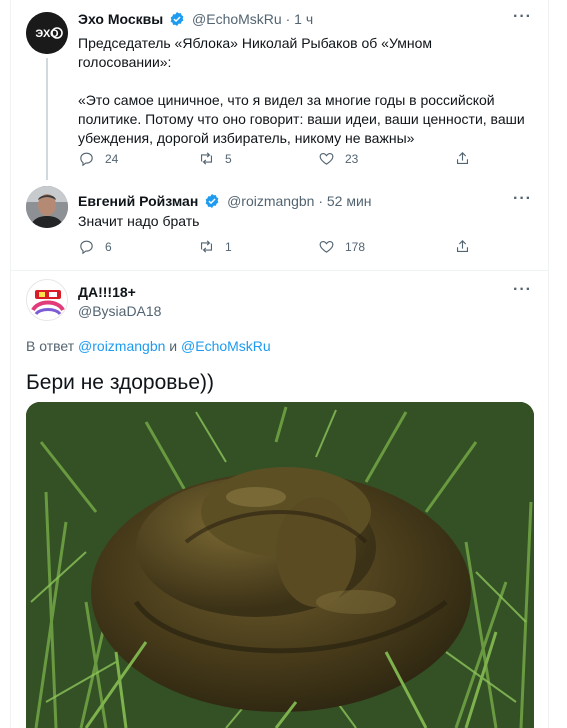 The height and width of the screenshot is (728, 567). I want to click on mention-link: @roizmangbn, so click(121, 346).